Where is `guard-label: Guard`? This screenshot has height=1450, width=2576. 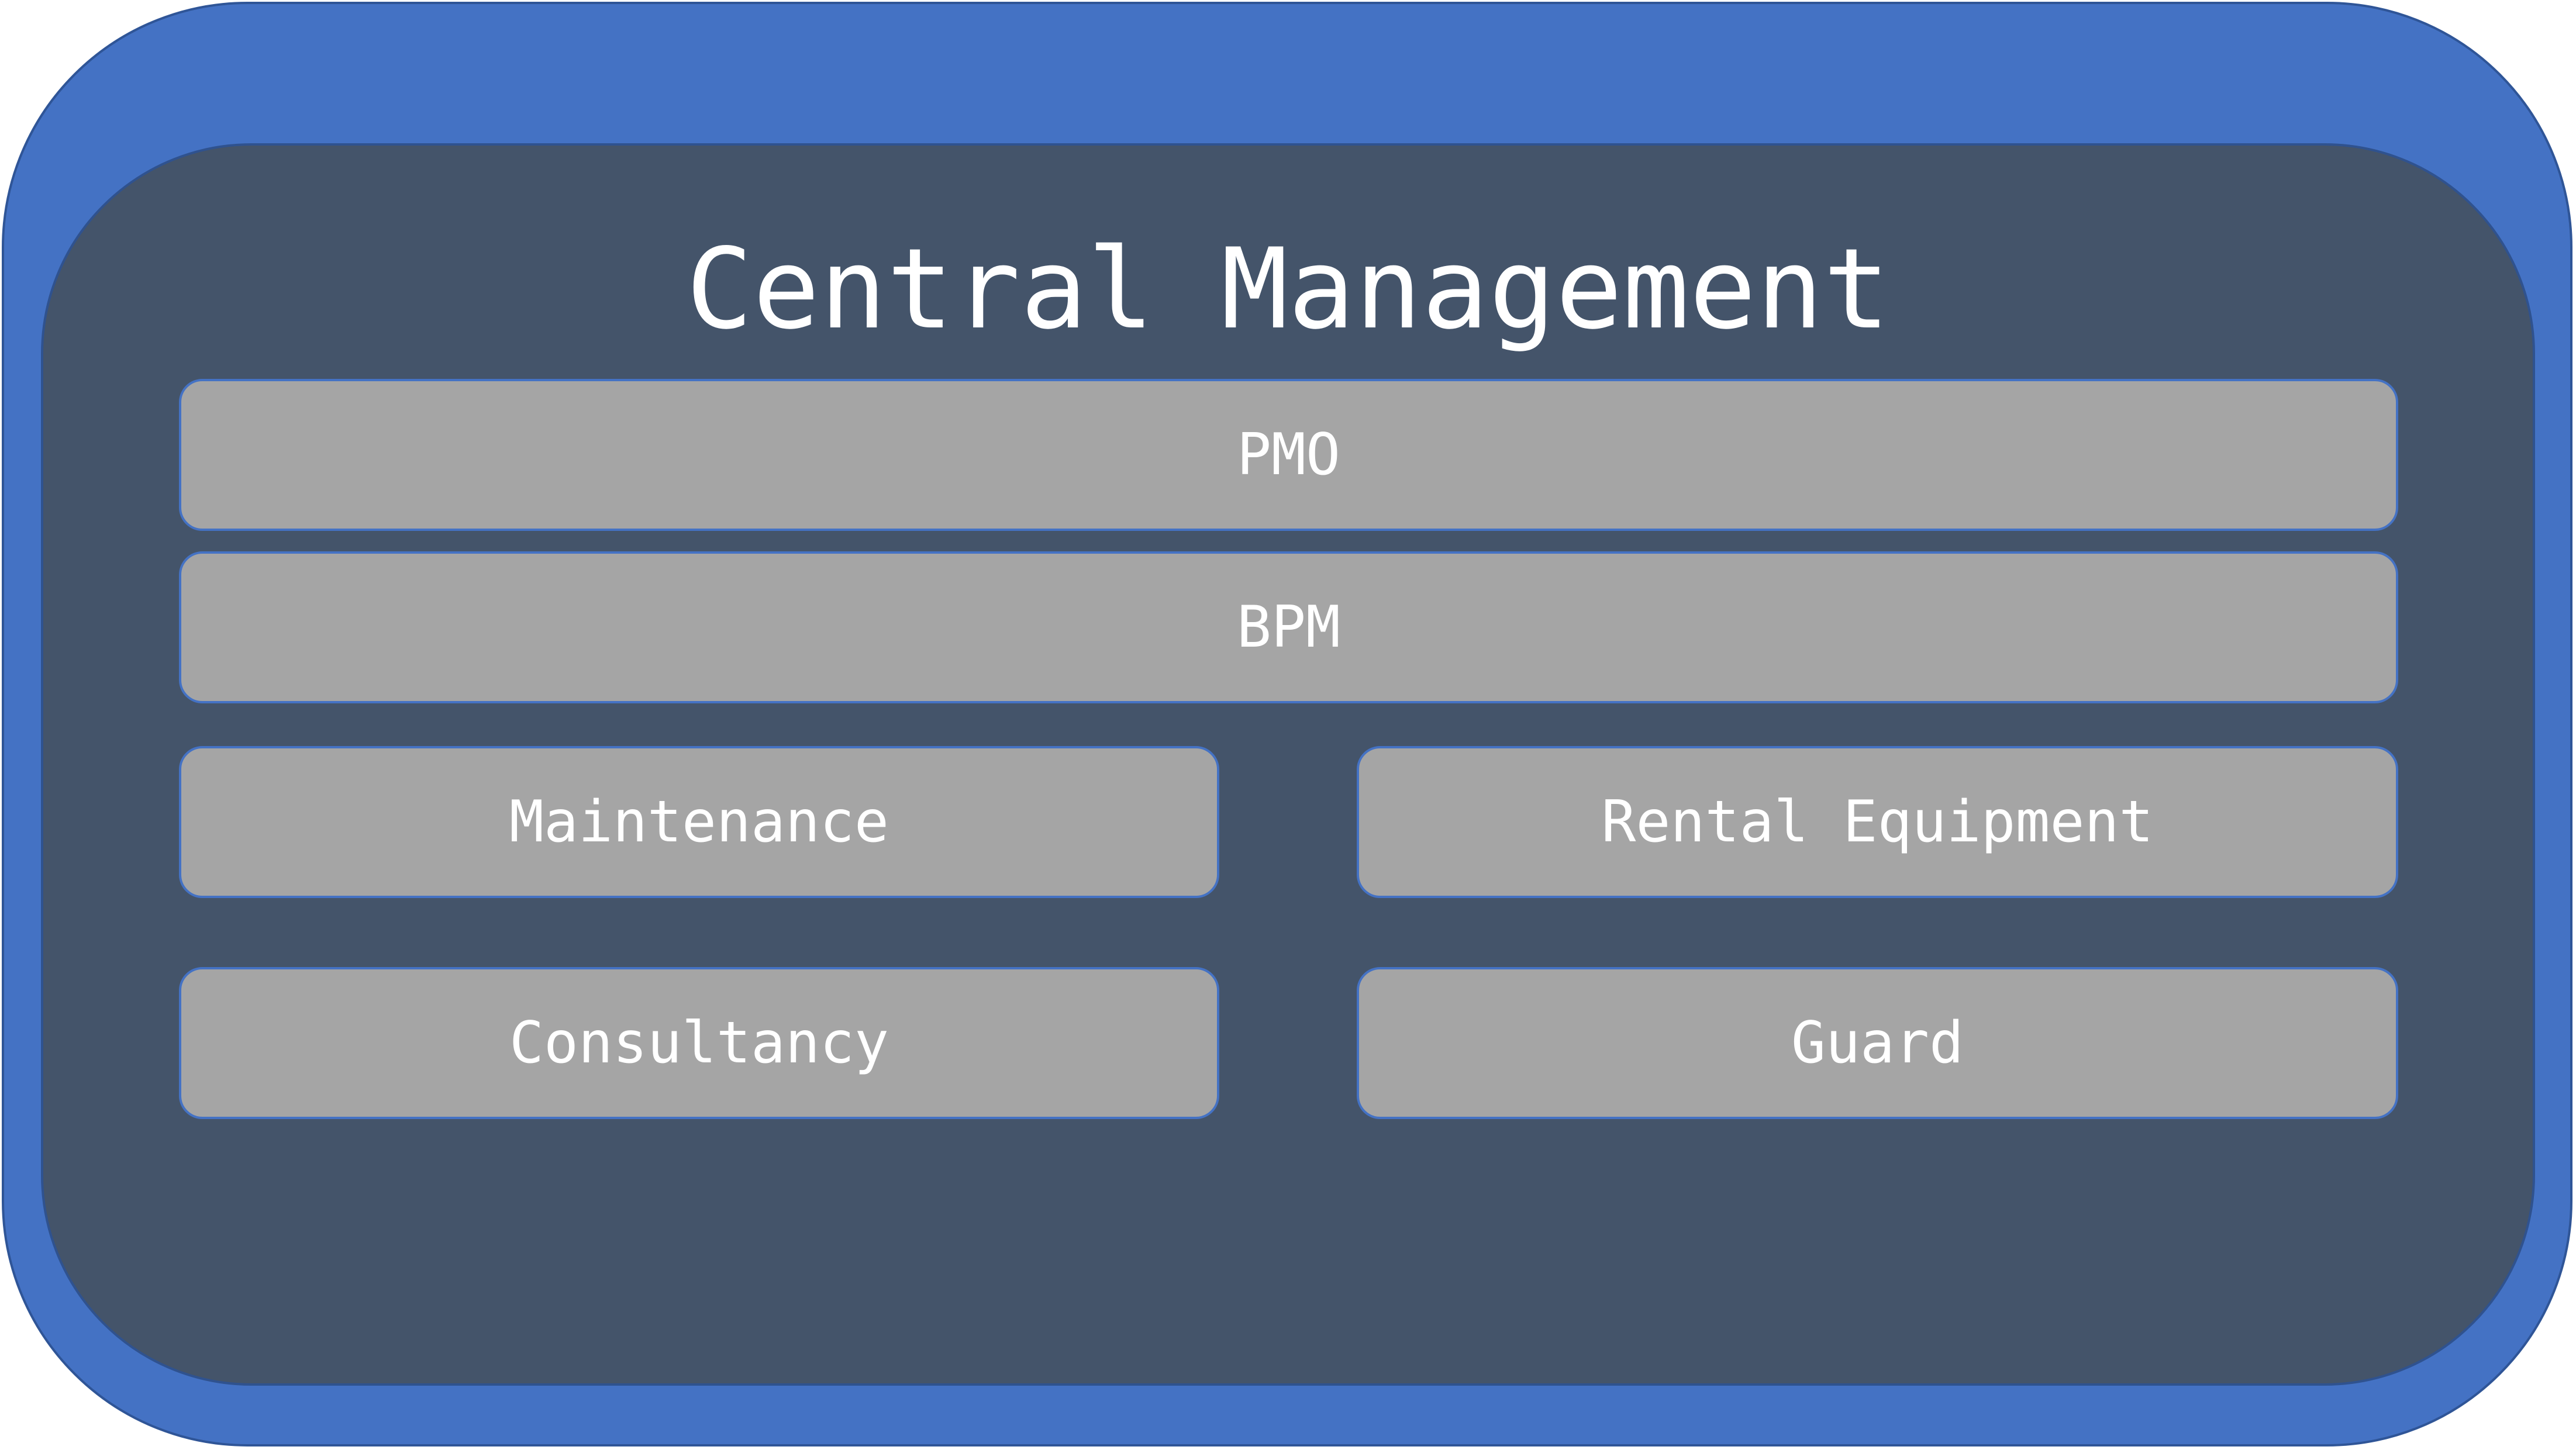 guard-label: Guard is located at coordinates (1878, 1043).